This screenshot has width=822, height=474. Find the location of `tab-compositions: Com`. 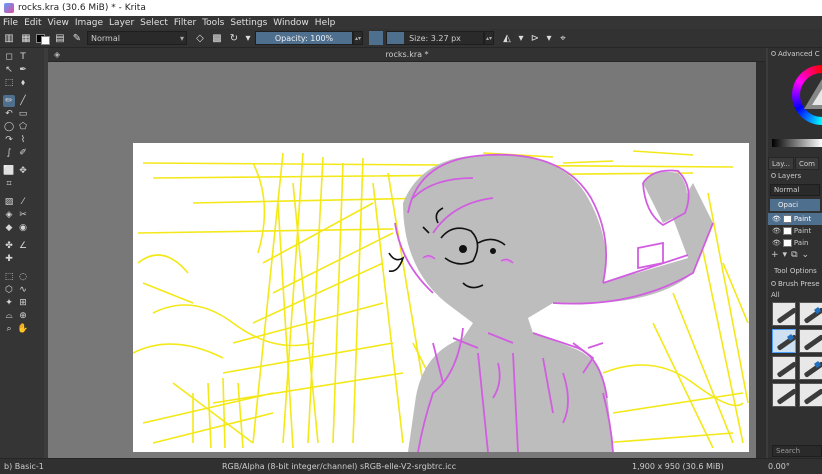

tab-compositions: Com is located at coordinates (807, 163).